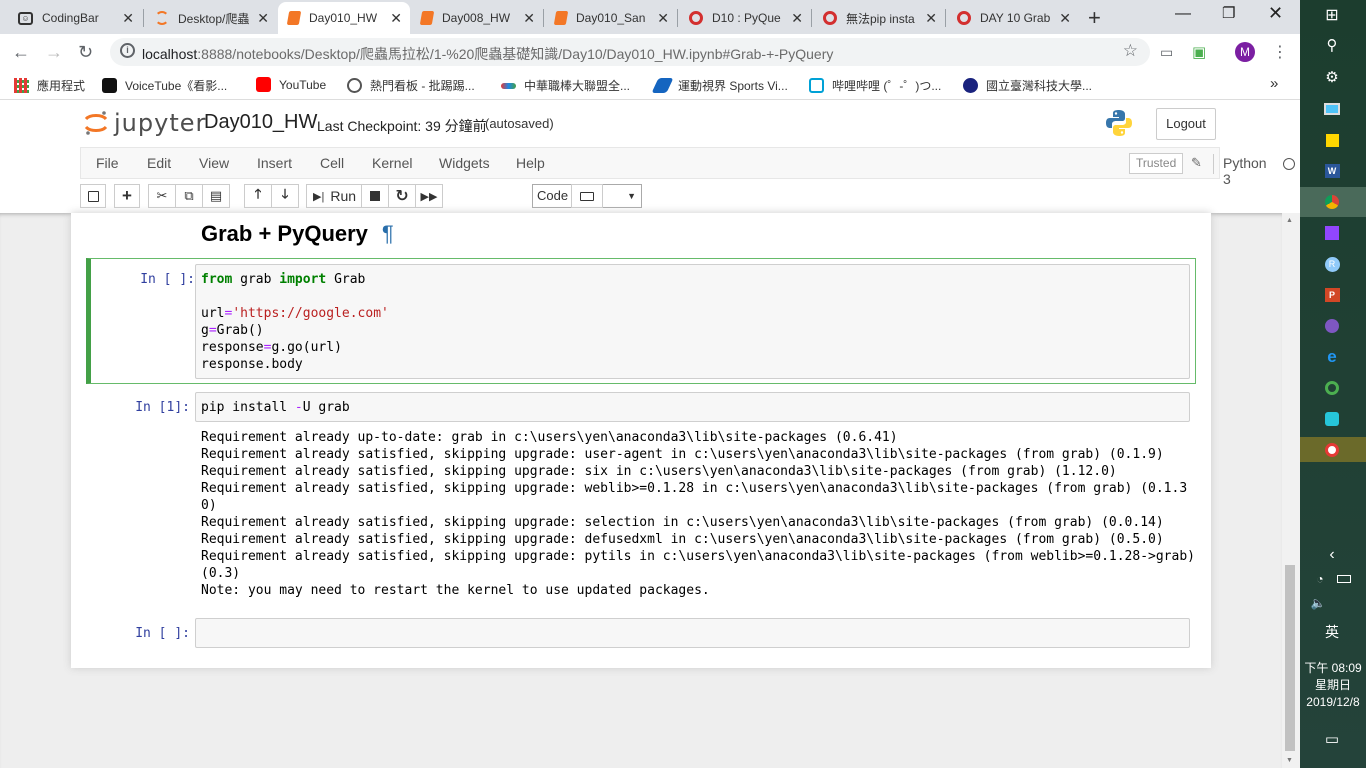  What do you see at coordinates (1332, 45) in the screenshot?
I see `search-icon: ⚲` at bounding box center [1332, 45].